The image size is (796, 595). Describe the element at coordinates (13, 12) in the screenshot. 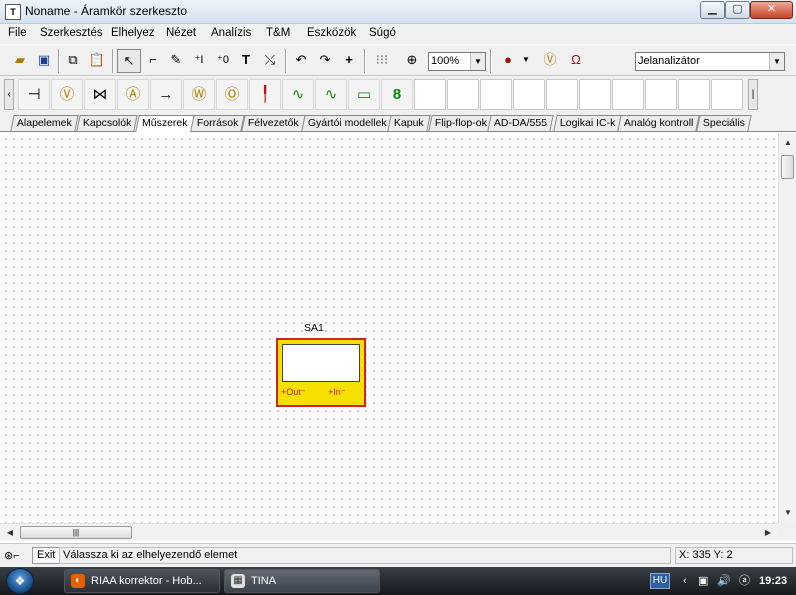

I see `app-icon: T` at that location.